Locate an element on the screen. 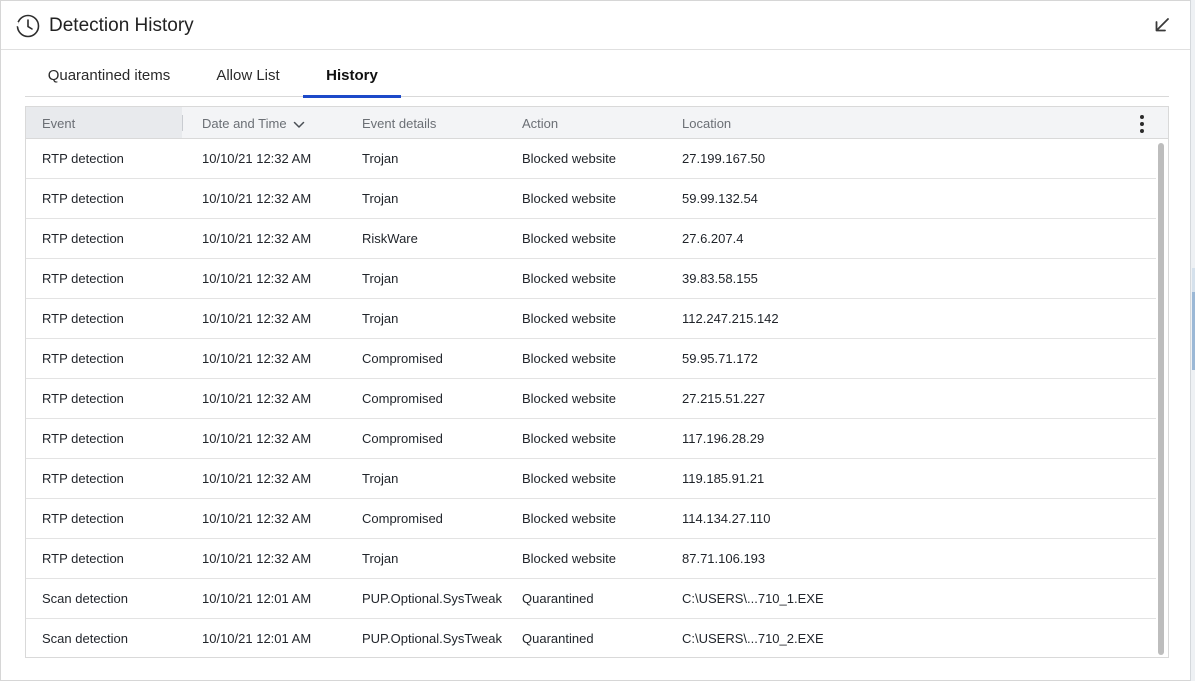 This screenshot has width=1195, height=681. more-vertical-icon is located at coordinates (1142, 124).